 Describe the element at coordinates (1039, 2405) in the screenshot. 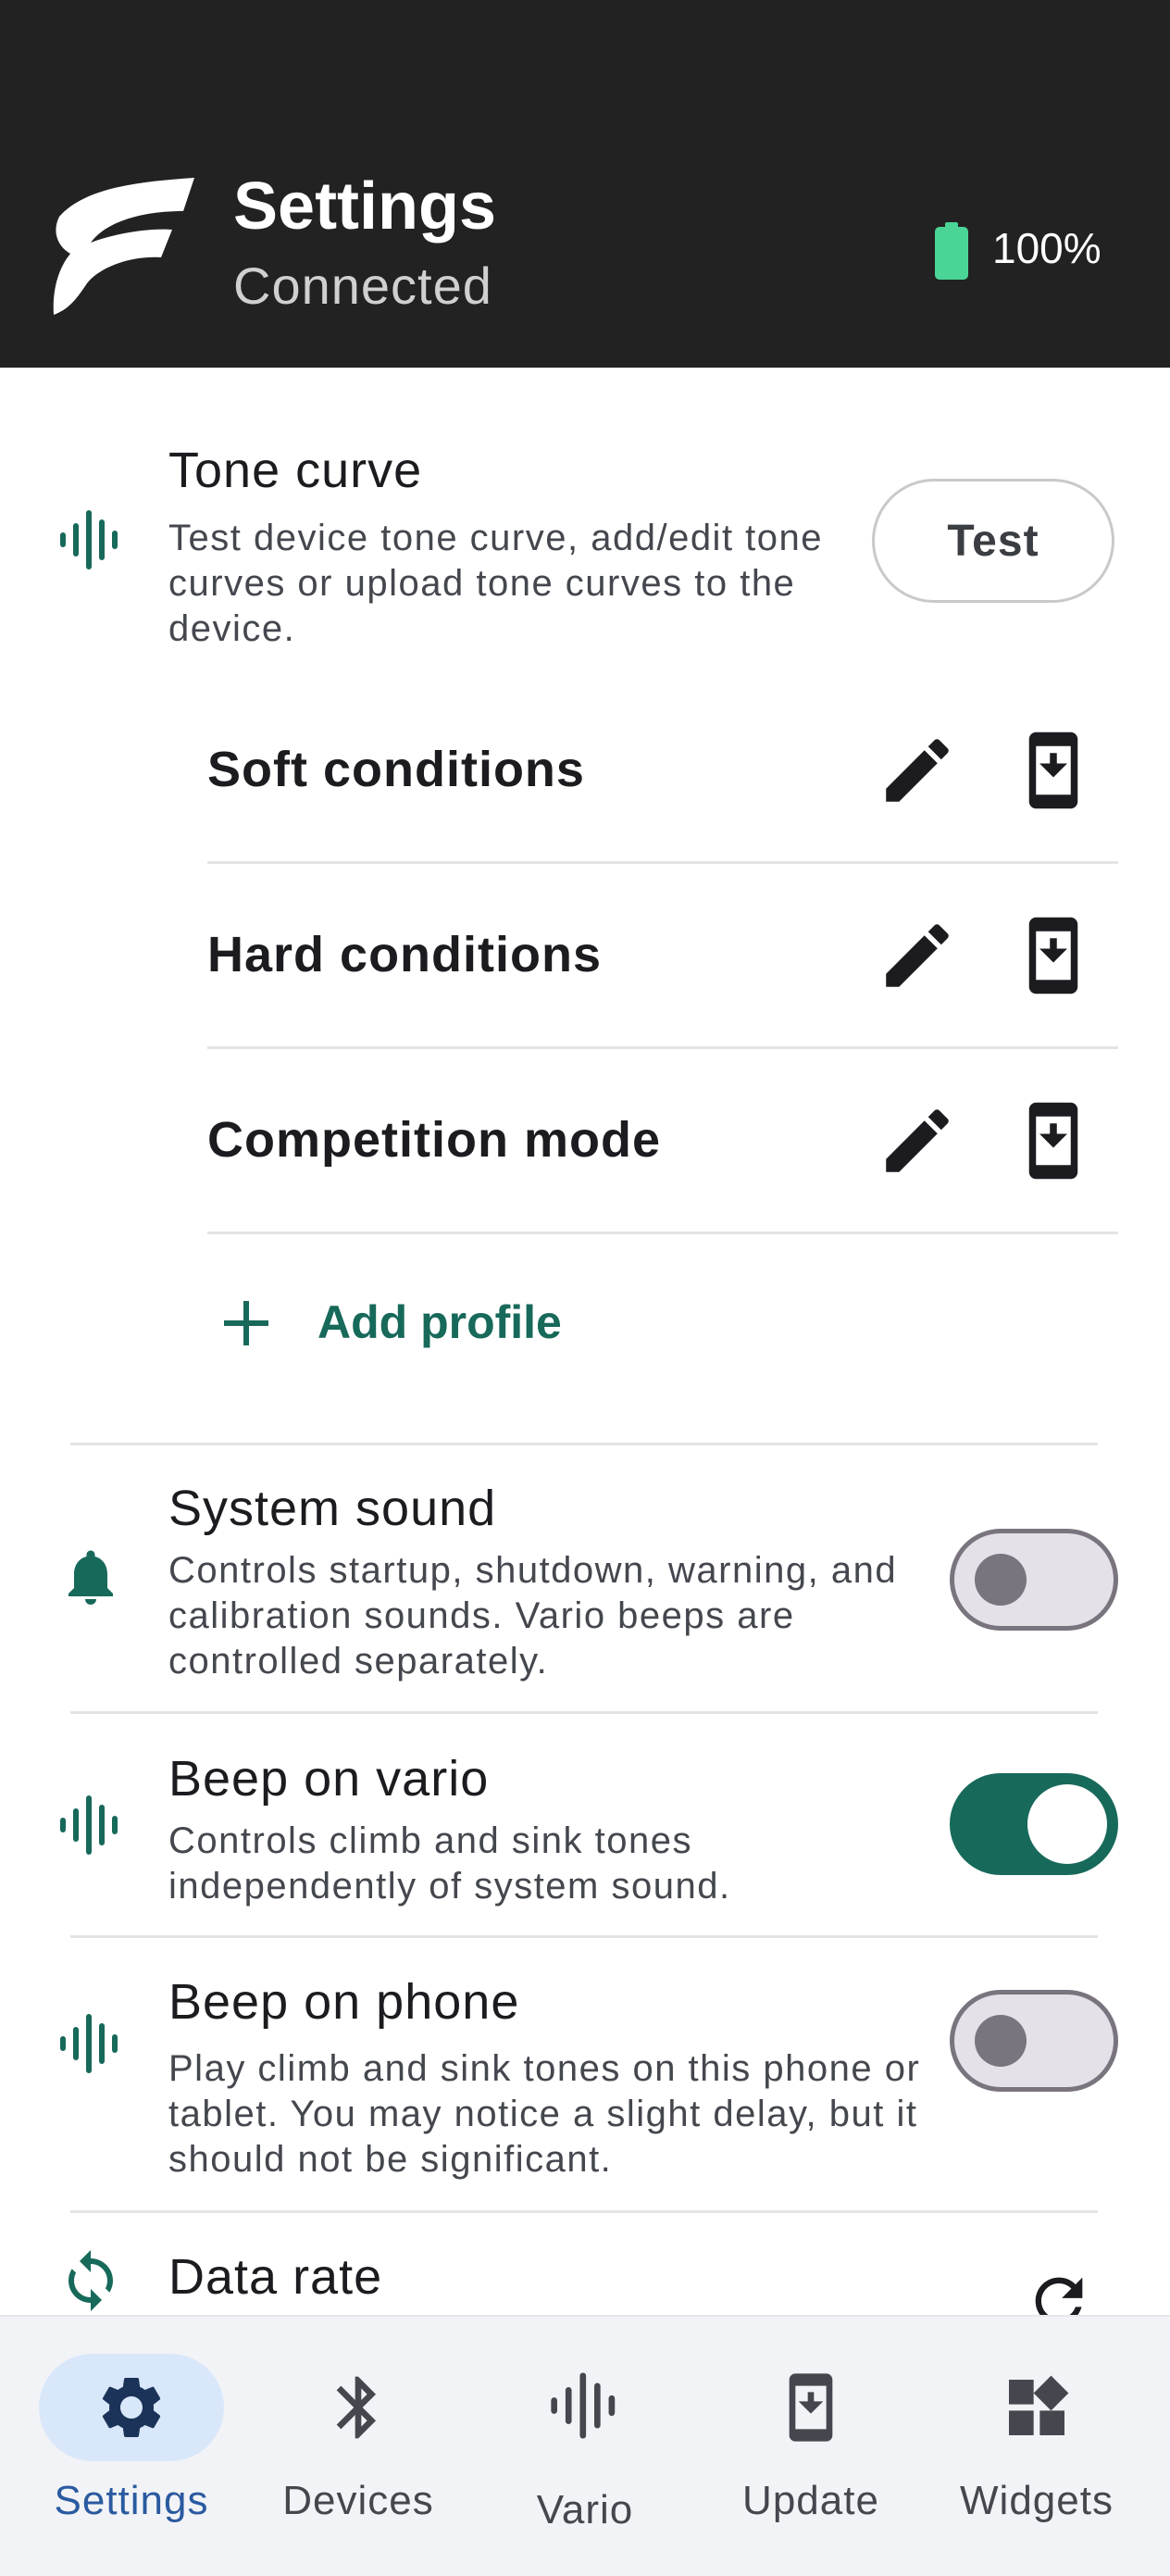

I see `widgets-icon` at that location.